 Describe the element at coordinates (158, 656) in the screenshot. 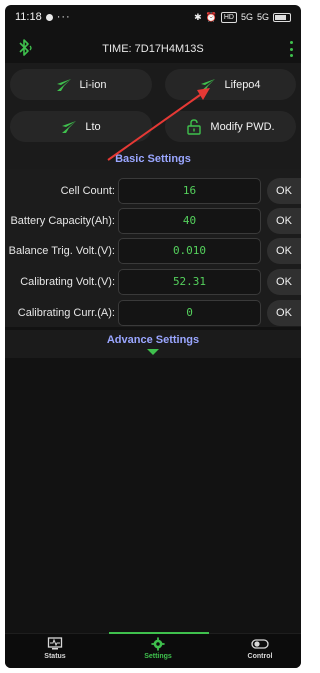

I see `tab-settings-label: Settings` at that location.